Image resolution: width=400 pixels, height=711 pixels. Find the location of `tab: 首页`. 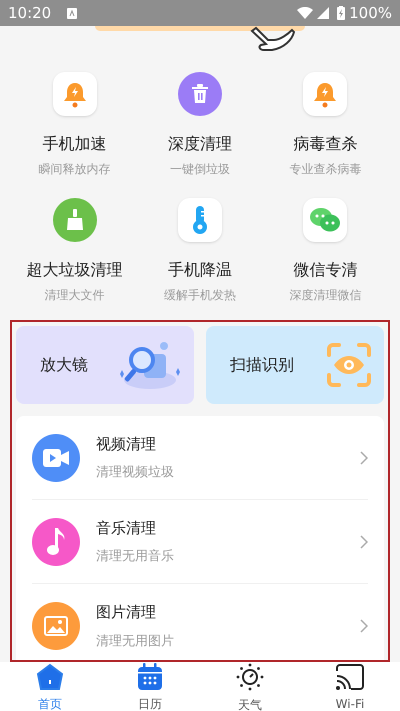

tab: 首页 is located at coordinates (50, 687).